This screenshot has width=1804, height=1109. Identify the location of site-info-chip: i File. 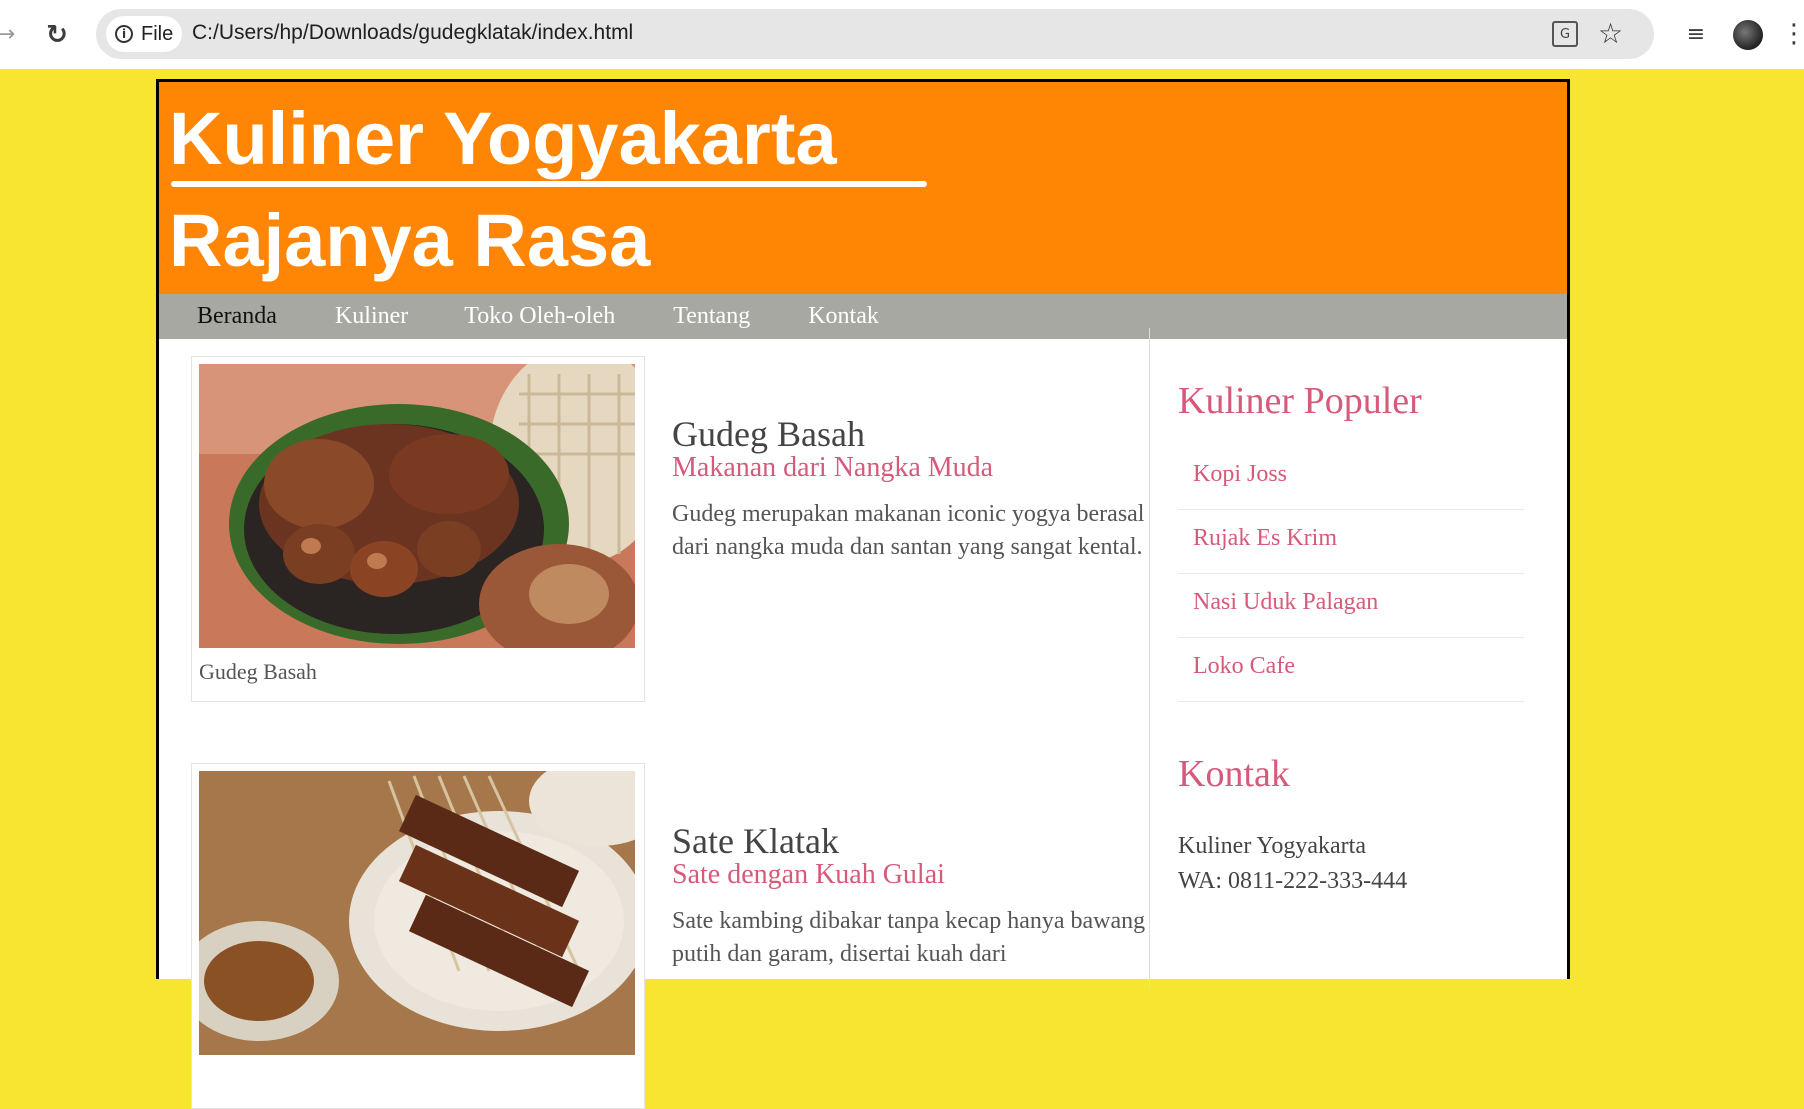
(144, 34).